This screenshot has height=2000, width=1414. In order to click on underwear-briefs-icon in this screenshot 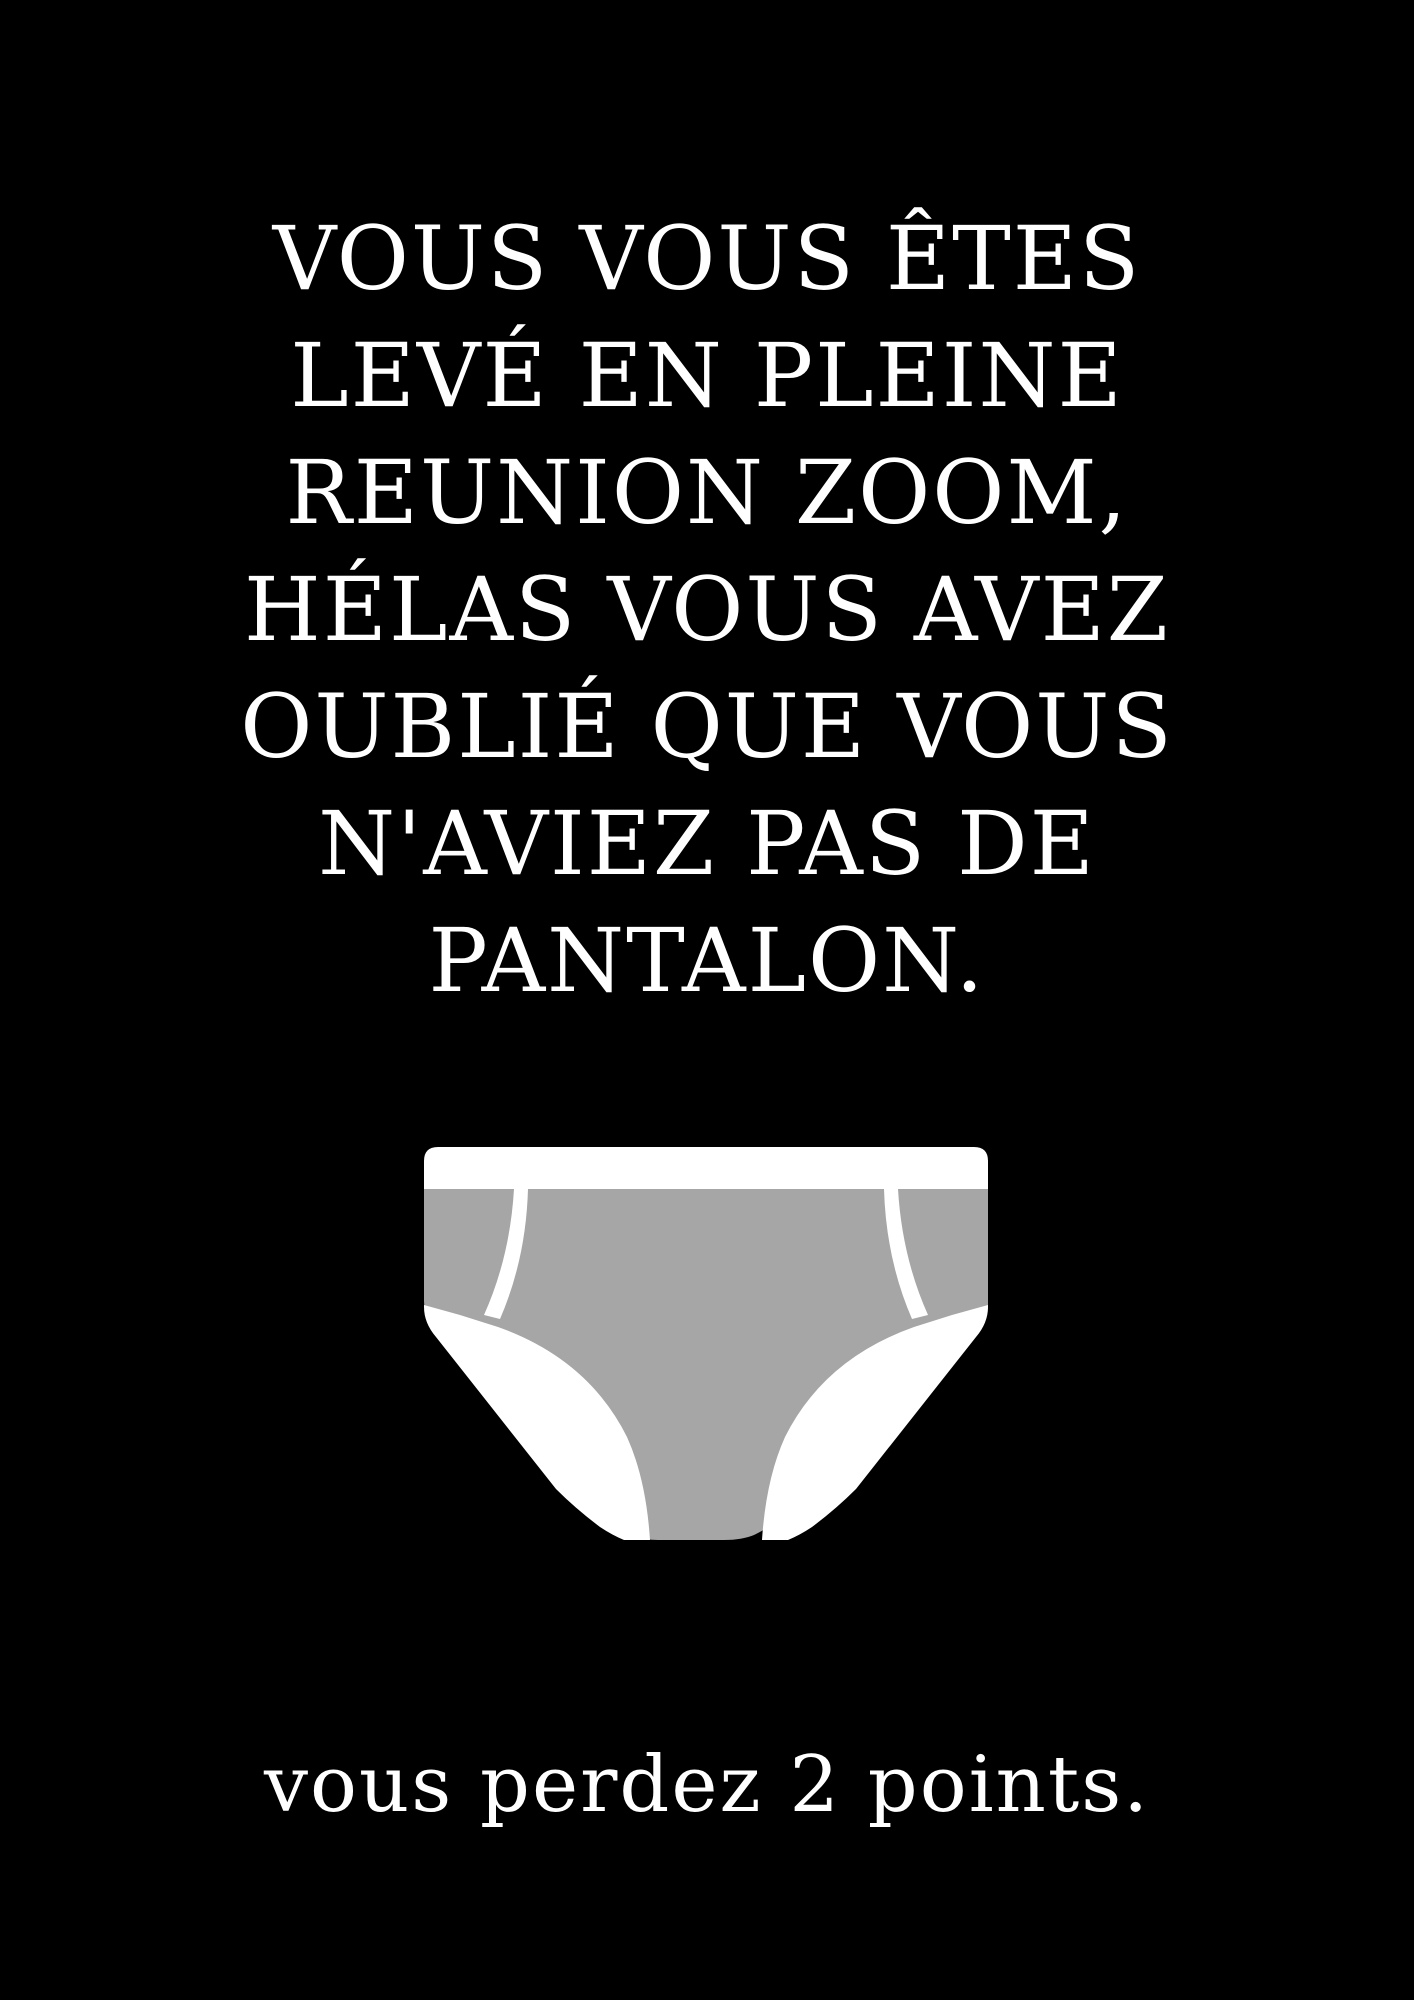, I will do `click(706, 1343)`.